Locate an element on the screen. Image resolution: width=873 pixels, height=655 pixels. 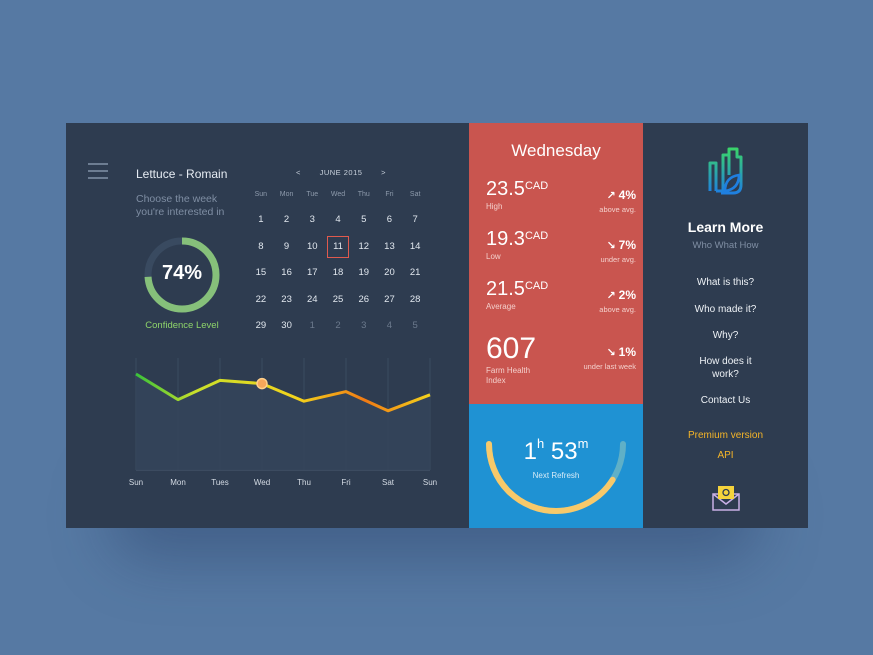
calendar-day: 30 is located at coordinates (287, 326).